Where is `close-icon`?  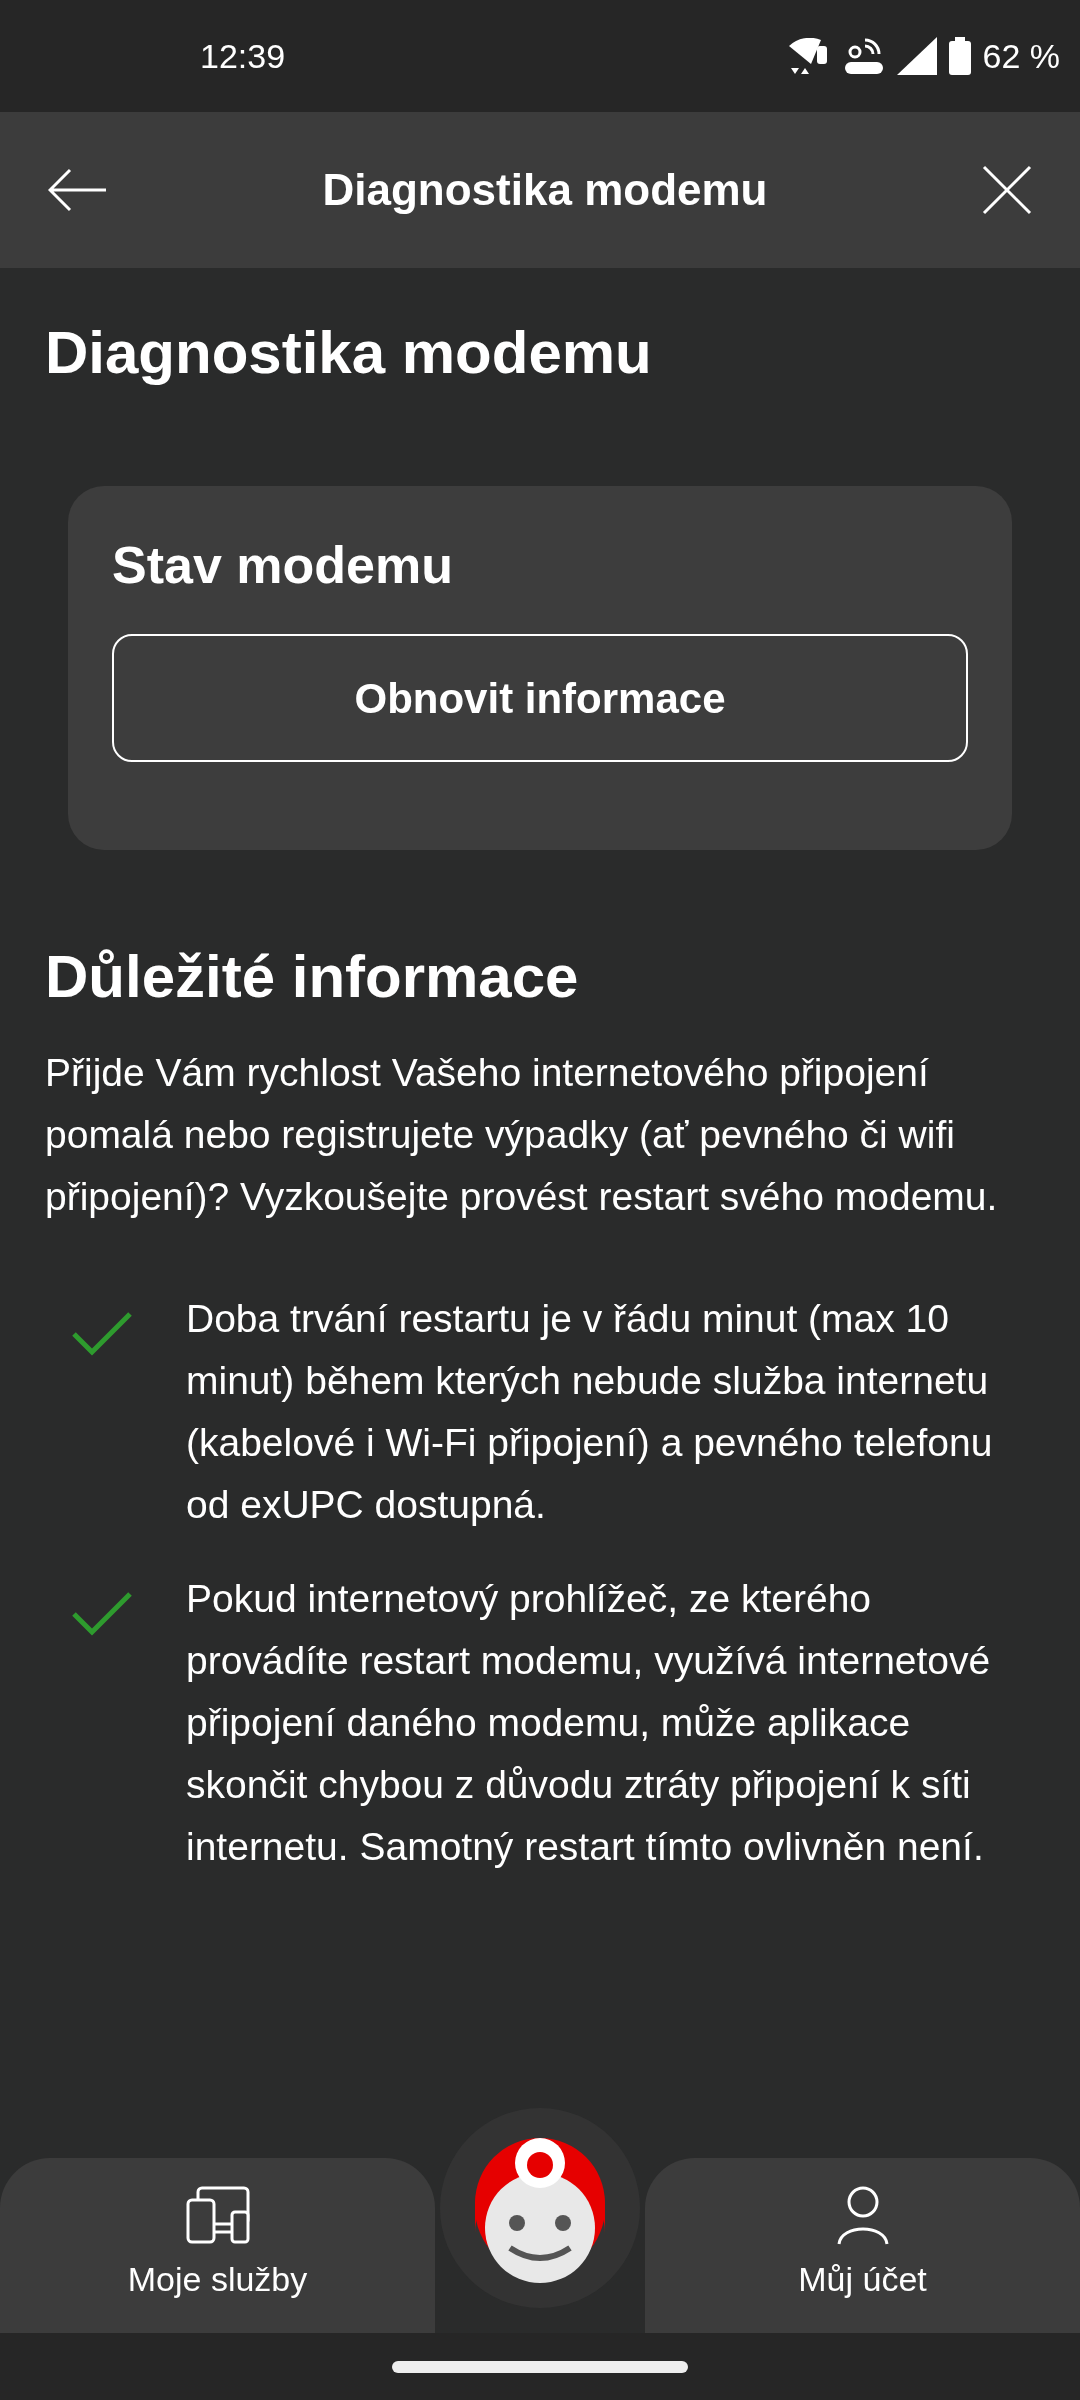 close-icon is located at coordinates (1007, 190).